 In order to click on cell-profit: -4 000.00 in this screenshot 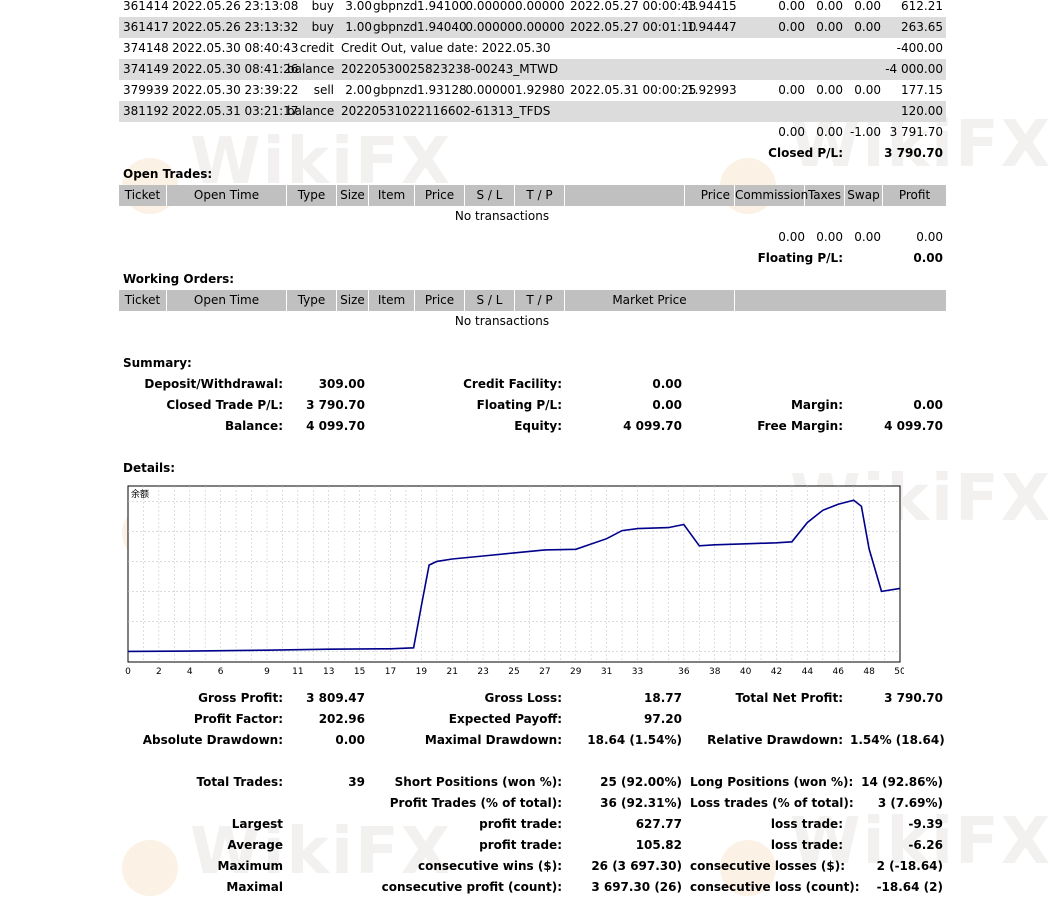, I will do `click(914, 69)`.